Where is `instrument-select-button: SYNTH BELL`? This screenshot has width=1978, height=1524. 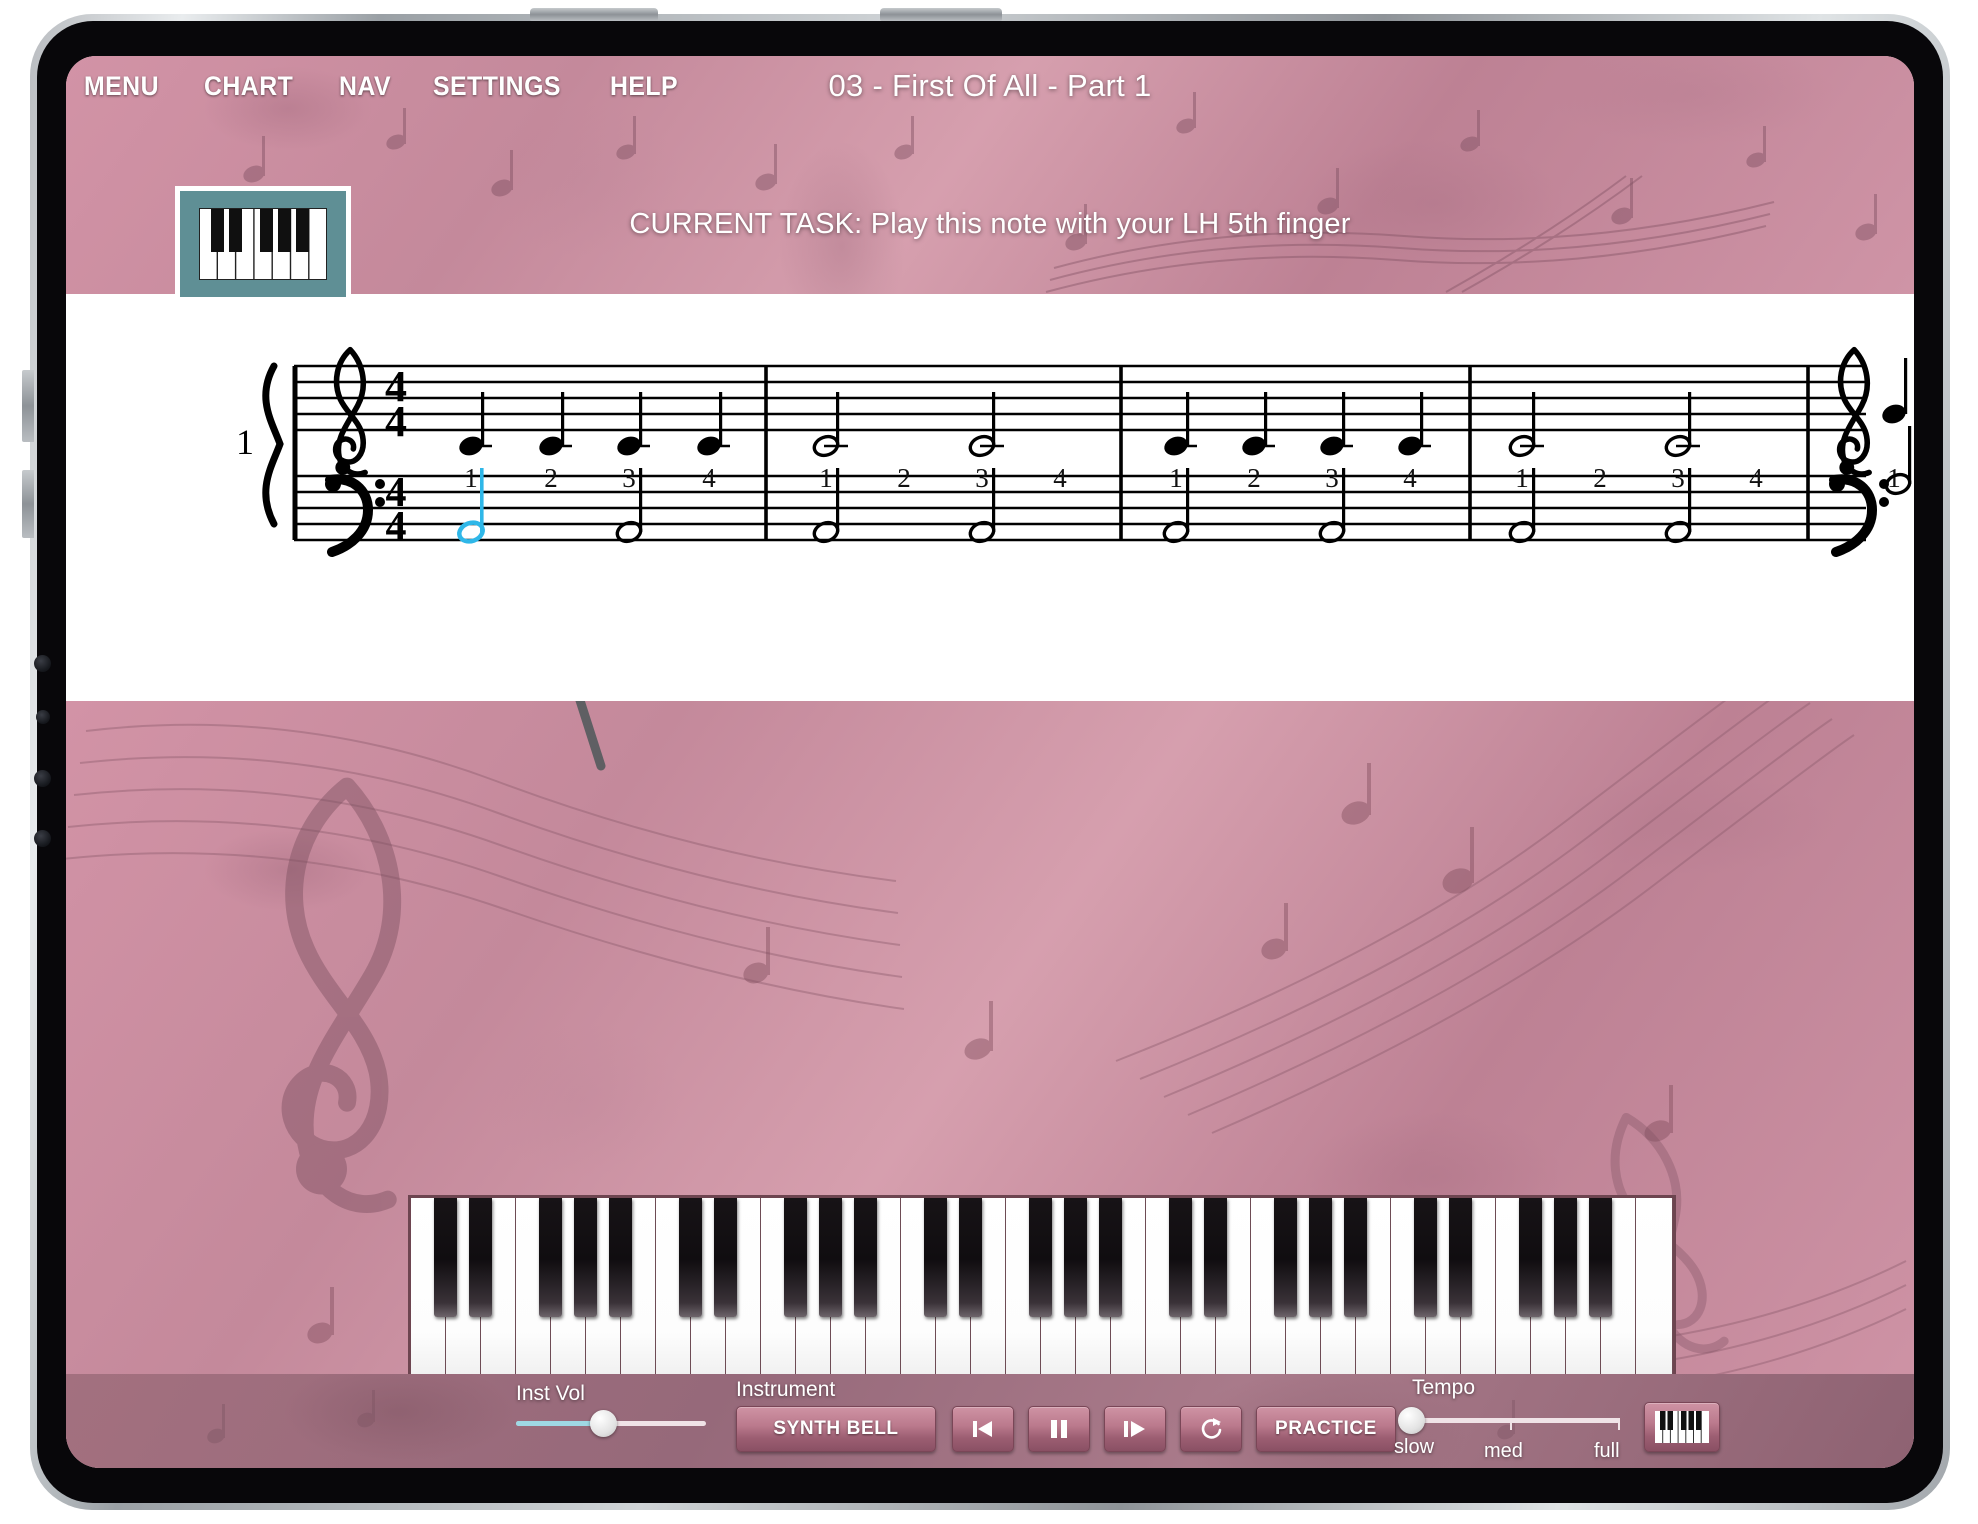
instrument-select-button: SYNTH BELL is located at coordinates (836, 1429).